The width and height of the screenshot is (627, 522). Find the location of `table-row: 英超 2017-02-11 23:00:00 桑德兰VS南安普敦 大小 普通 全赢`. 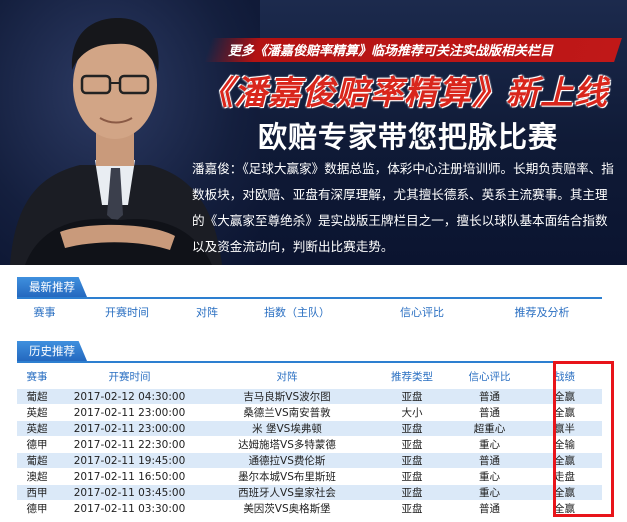

table-row: 英超 2017-02-11 23:00:00 桑德兰VS南安普敦 大小 普通 全赢 is located at coordinates (309, 412).